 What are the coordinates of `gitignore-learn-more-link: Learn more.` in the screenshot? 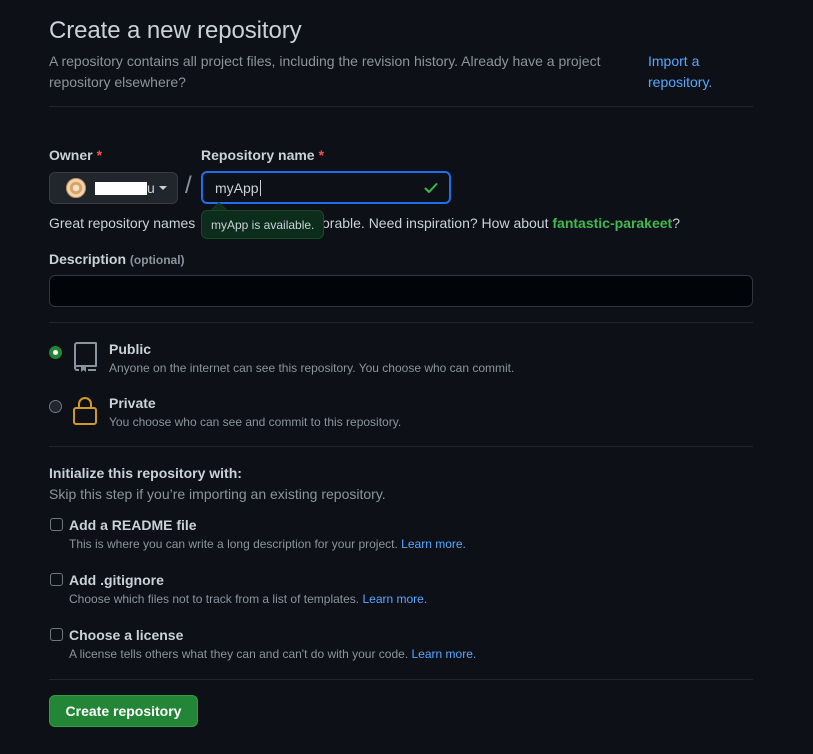 It's located at (394, 599).